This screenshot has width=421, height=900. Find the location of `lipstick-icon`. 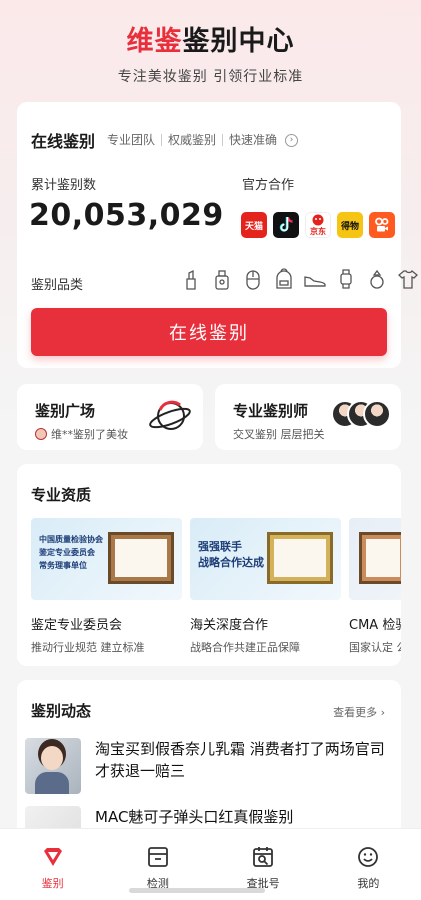

lipstick-icon is located at coordinates (191, 279).